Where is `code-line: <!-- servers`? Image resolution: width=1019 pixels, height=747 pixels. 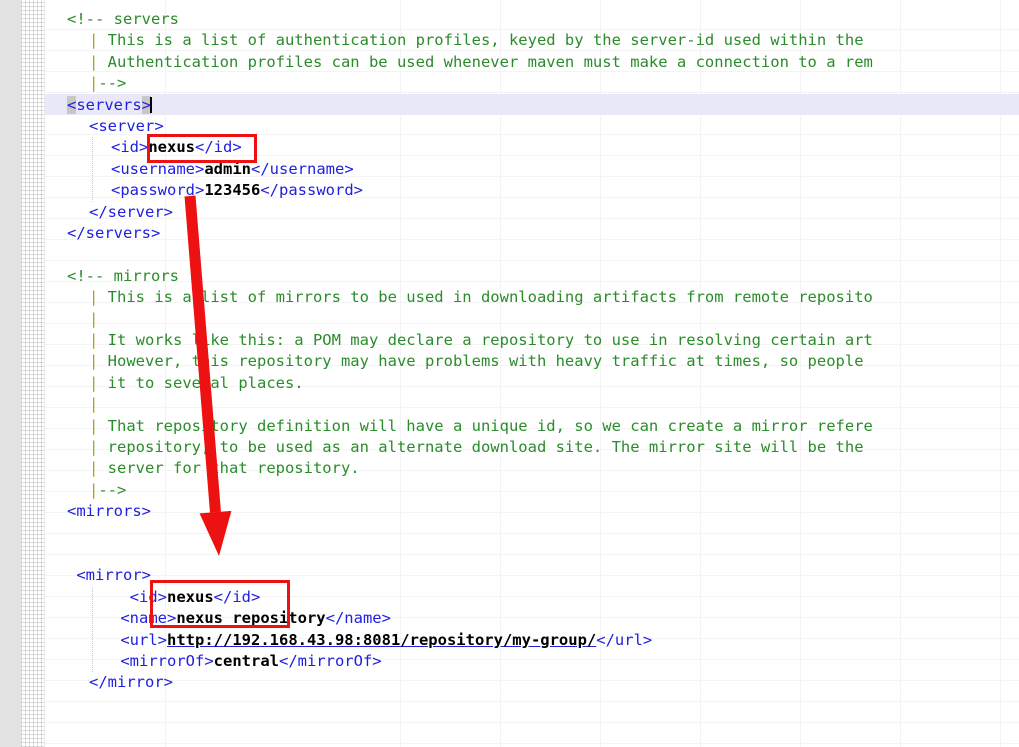
code-line: <!-- servers is located at coordinates (123, 19).